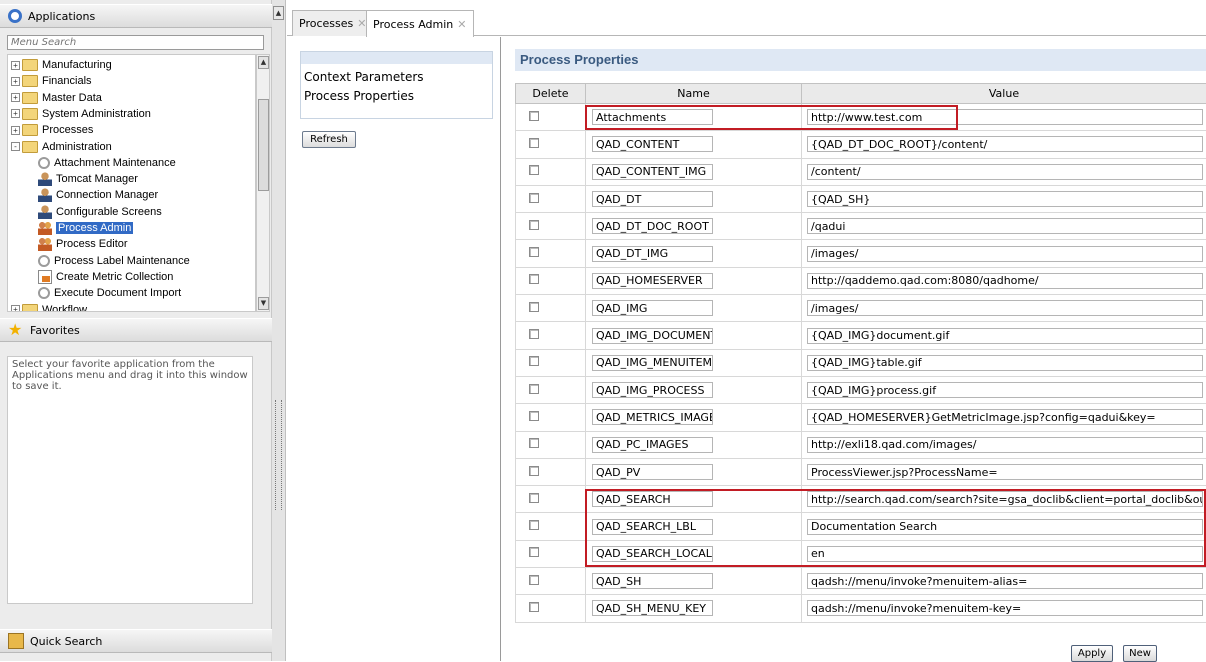 The image size is (1206, 662). Describe the element at coordinates (52, 130) in the screenshot. I see `tree-item: +Processes` at that location.